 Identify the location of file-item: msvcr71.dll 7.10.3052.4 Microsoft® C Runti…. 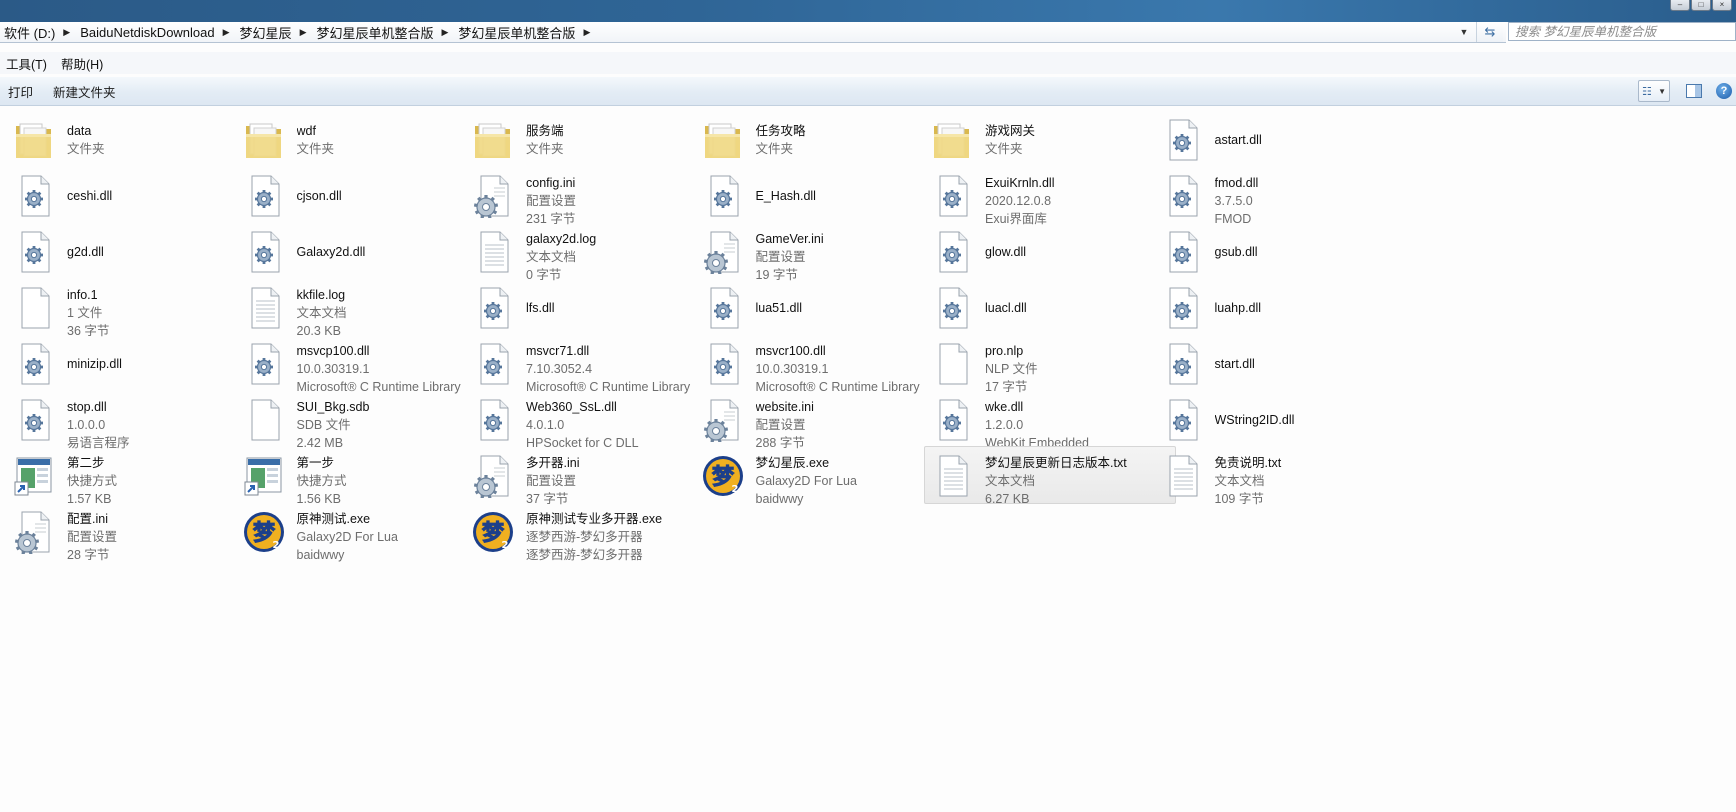
(591, 364).